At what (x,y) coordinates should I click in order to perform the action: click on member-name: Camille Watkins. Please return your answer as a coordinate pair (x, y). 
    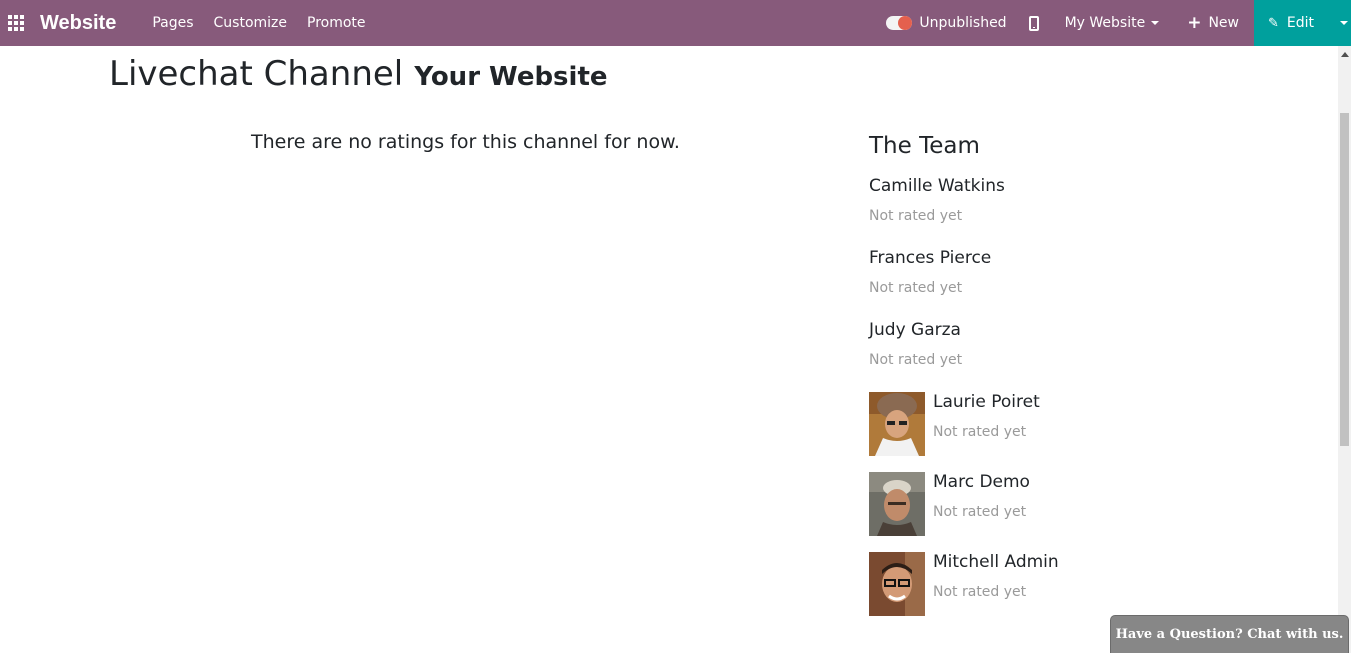
    Looking at the image, I should click on (937, 186).